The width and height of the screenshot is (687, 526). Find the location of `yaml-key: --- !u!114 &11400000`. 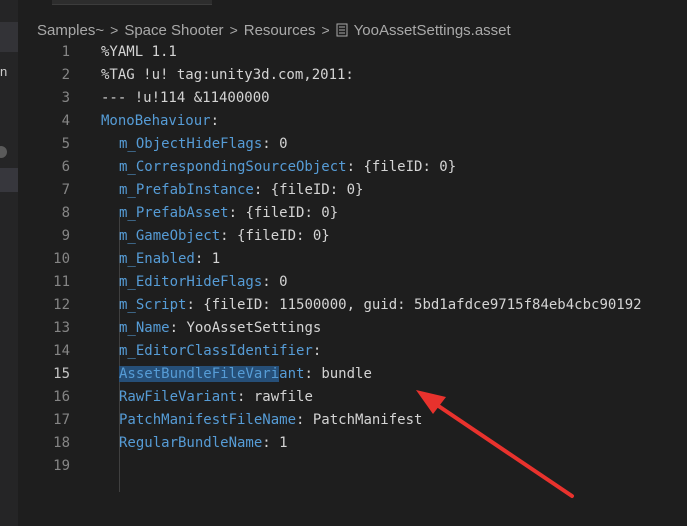

yaml-key: --- !u!114 &11400000 is located at coordinates (185, 98).